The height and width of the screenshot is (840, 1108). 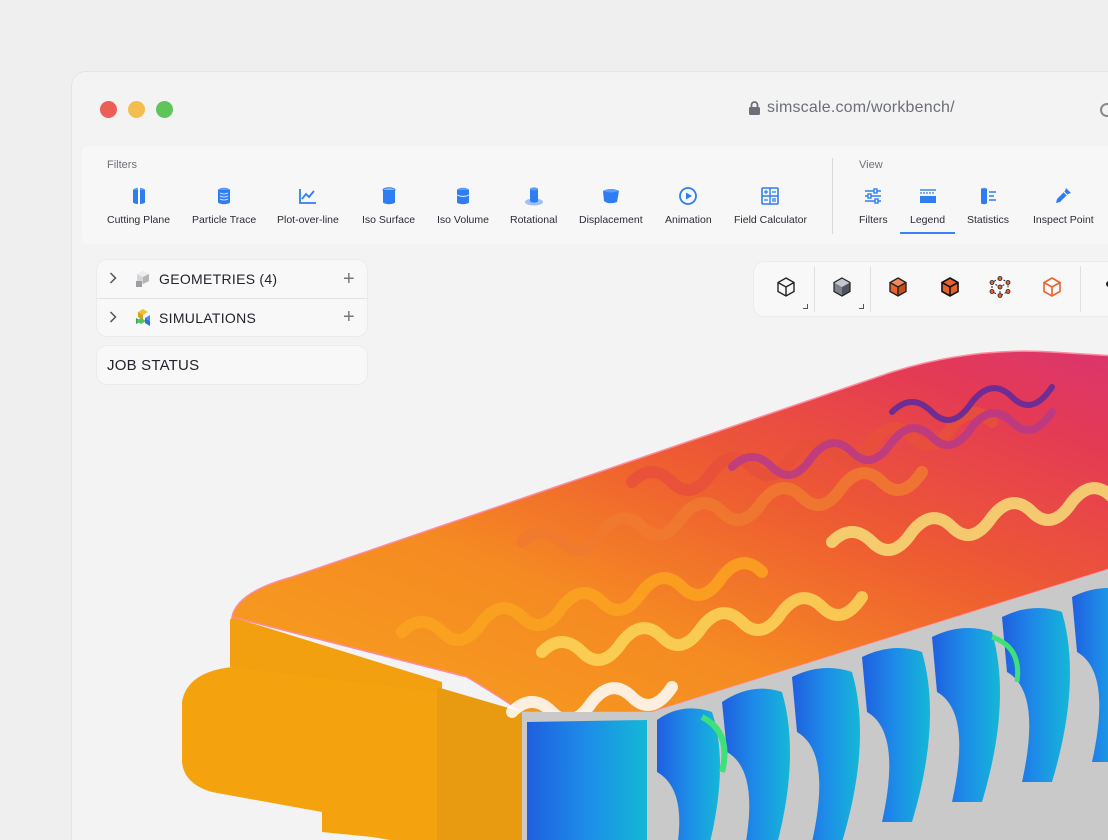 I want to click on view-wireframe-cube-button, so click(x=789, y=291).